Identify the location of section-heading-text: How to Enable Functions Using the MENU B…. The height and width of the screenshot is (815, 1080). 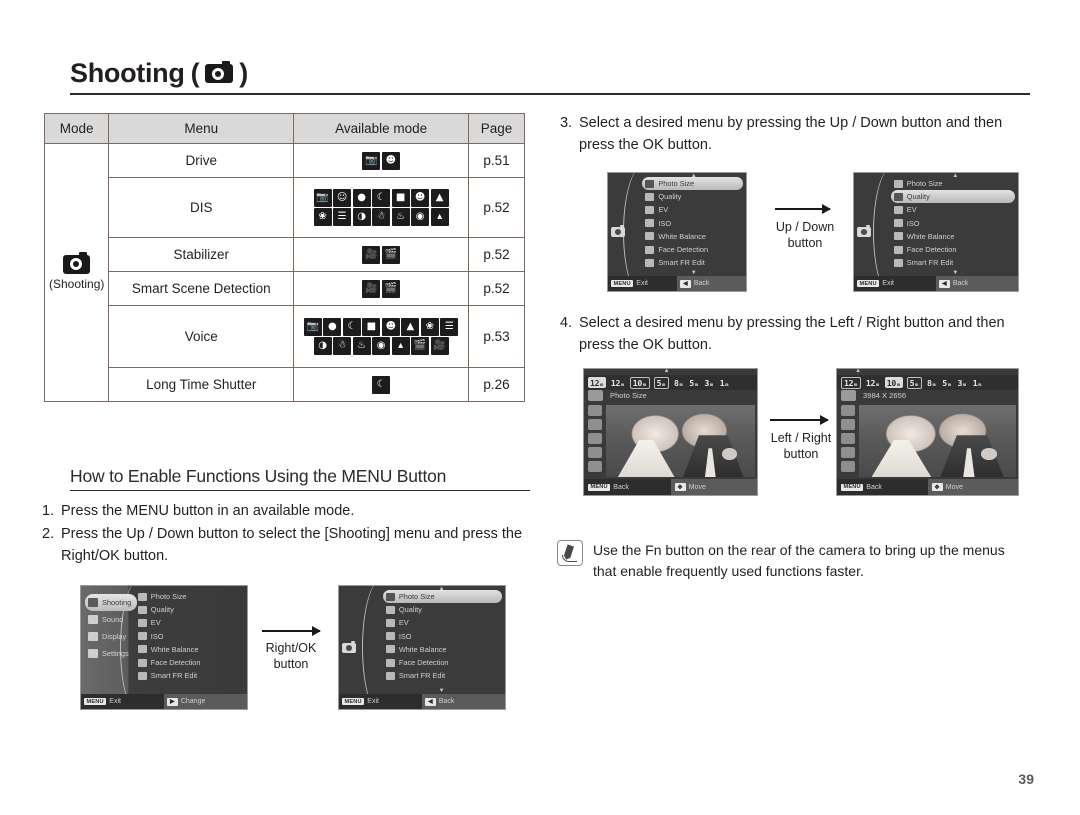
(258, 476).